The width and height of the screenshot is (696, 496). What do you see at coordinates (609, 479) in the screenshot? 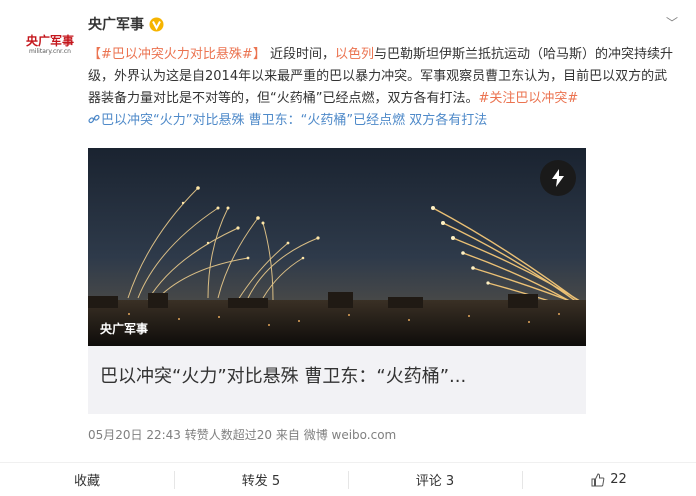
I see `like-button: 22` at bounding box center [609, 479].